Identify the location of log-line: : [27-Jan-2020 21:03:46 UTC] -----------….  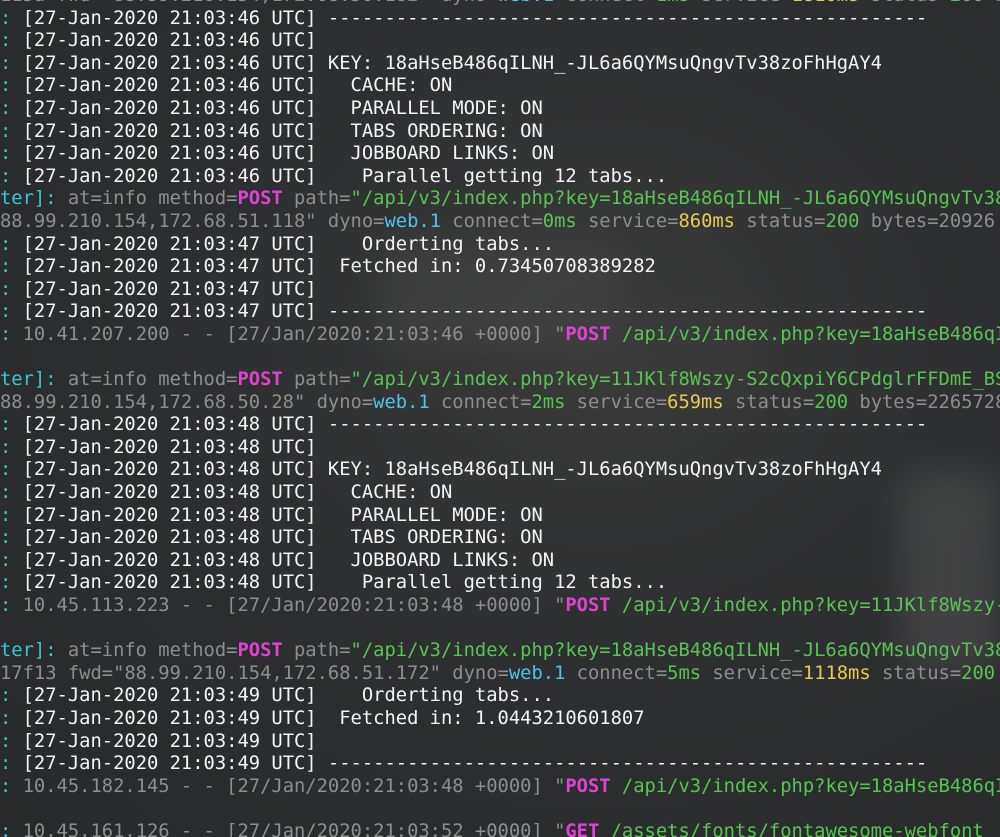
(500, 19).